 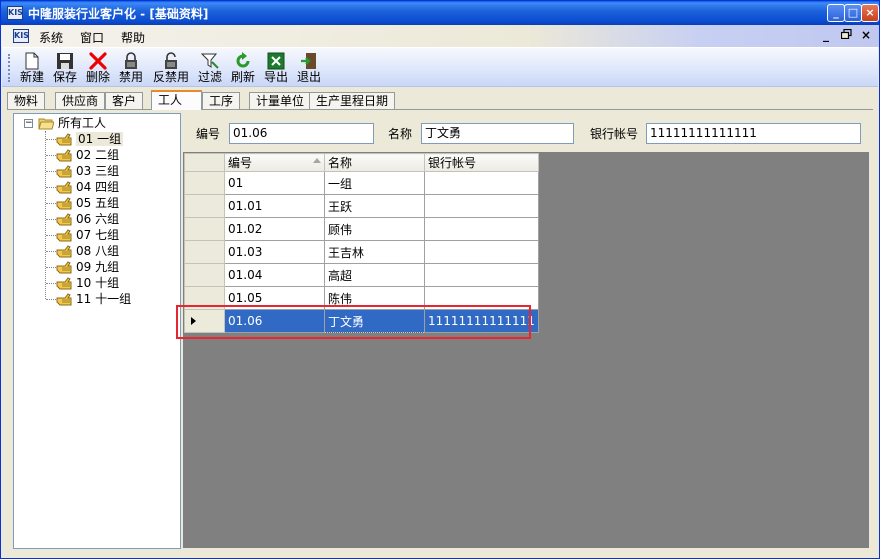 What do you see at coordinates (352, 101) in the screenshot?
I see `tab-production-date: 生产里程日期` at bounding box center [352, 101].